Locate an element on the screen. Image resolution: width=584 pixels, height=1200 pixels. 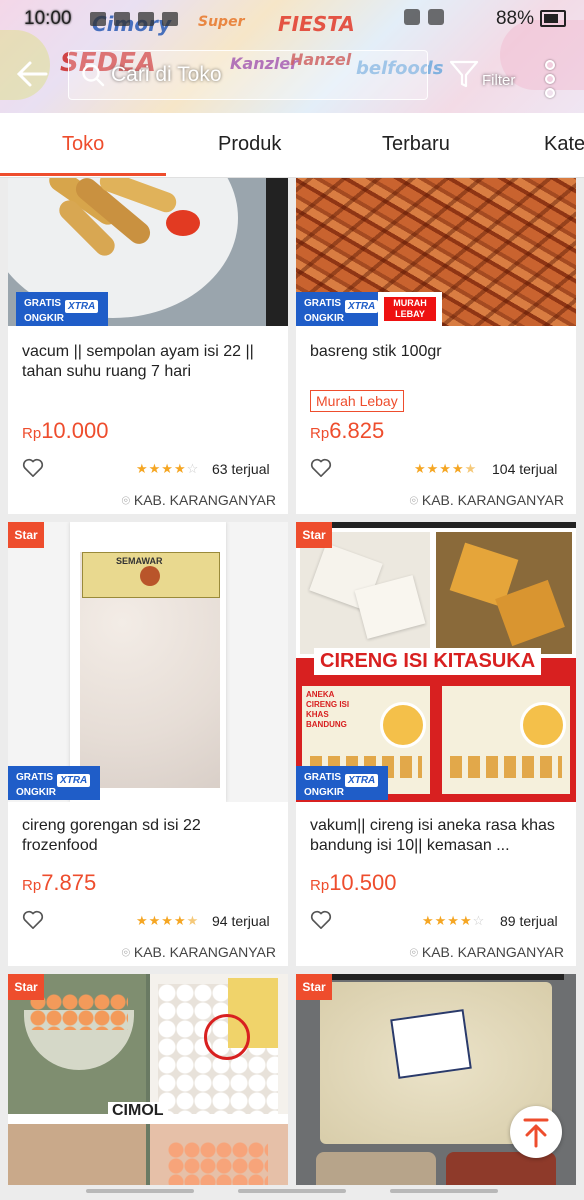
scroll-top-icon is located at coordinates (536, 1133).